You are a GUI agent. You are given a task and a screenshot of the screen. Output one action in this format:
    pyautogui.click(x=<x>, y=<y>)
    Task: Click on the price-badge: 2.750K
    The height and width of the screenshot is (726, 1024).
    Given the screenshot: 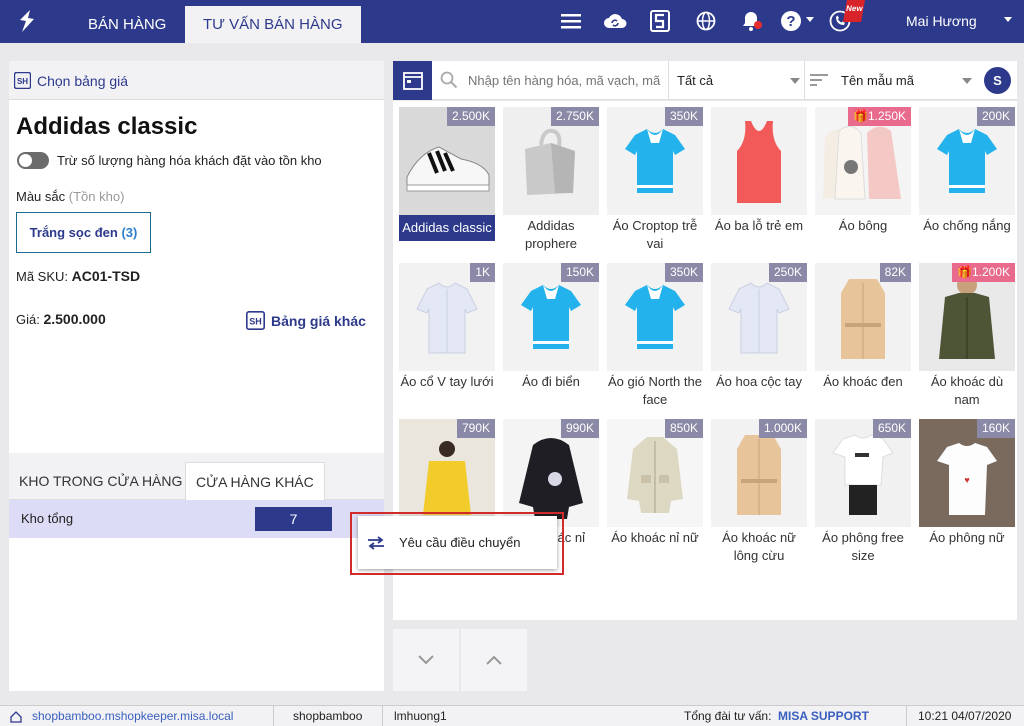 What is the action you would take?
    pyautogui.click(x=574, y=116)
    